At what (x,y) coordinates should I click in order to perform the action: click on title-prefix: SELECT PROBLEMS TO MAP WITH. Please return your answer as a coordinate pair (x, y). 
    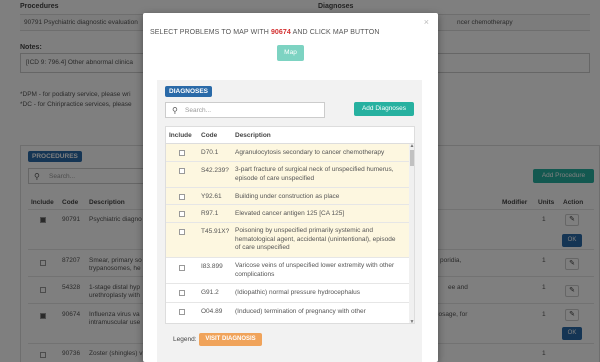
    Looking at the image, I should click on (209, 32).